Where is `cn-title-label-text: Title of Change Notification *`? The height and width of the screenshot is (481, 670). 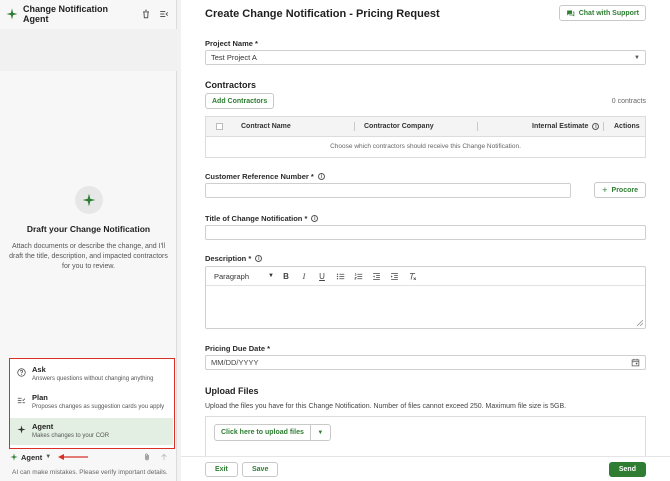
cn-title-label-text: Title of Change Notification * is located at coordinates (256, 218).